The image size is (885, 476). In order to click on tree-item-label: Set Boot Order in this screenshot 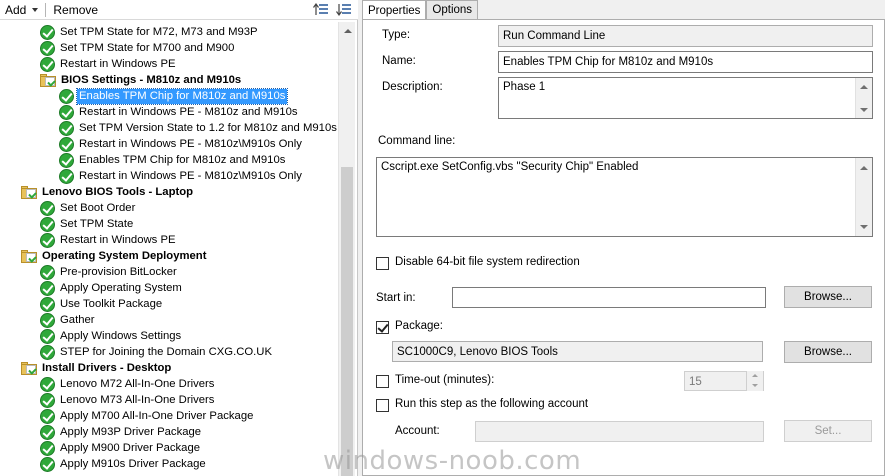, I will do `click(98, 207)`.